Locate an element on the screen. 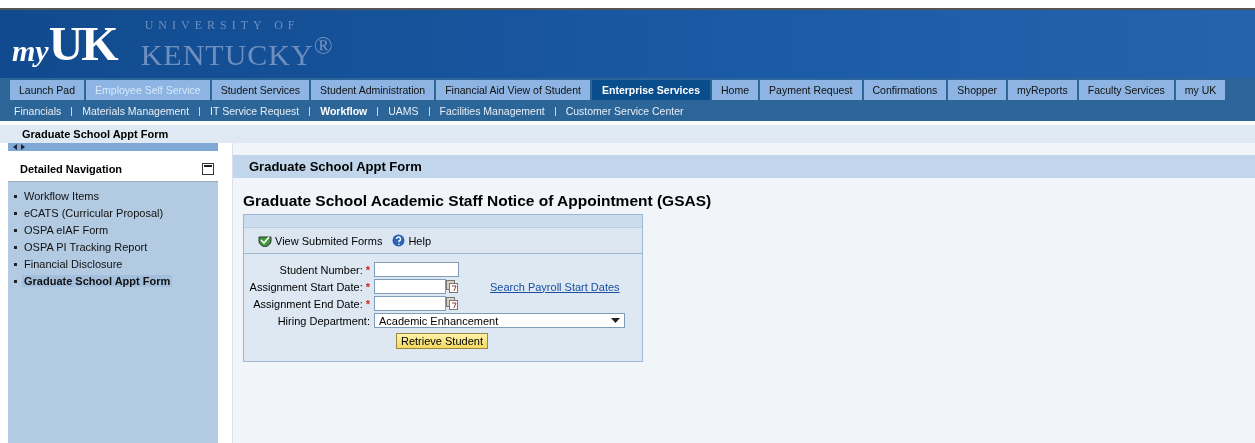  university-line: UNIVERSITY OF is located at coordinates (222, 25).